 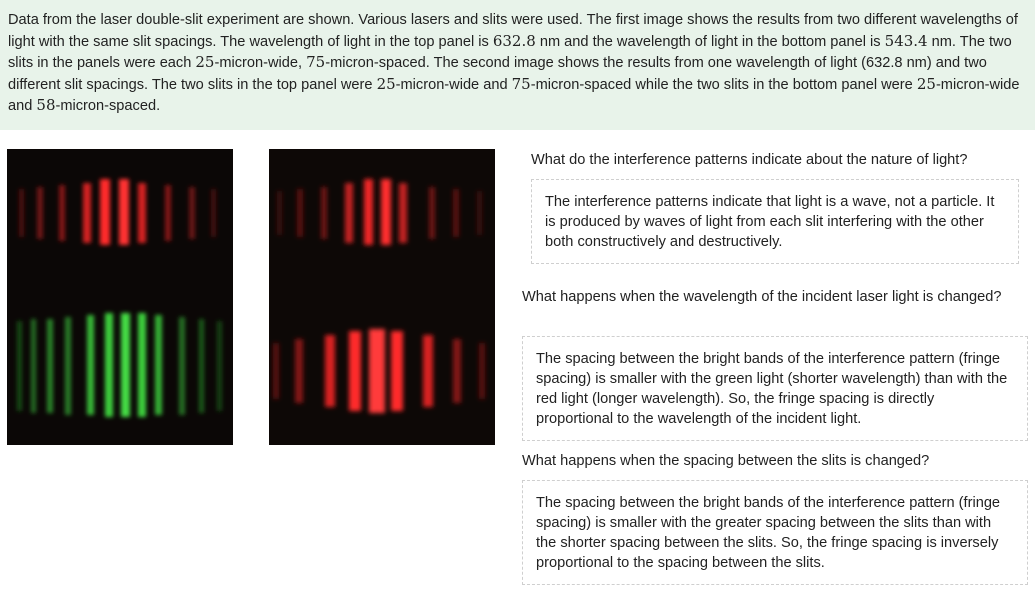 I want to click on fringe-pattern-wavelength, so click(x=120, y=297).